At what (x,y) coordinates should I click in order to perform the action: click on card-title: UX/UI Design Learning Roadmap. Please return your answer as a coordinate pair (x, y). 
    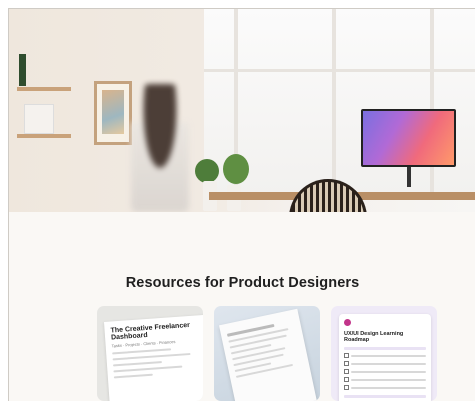
    Looking at the image, I should click on (374, 337).